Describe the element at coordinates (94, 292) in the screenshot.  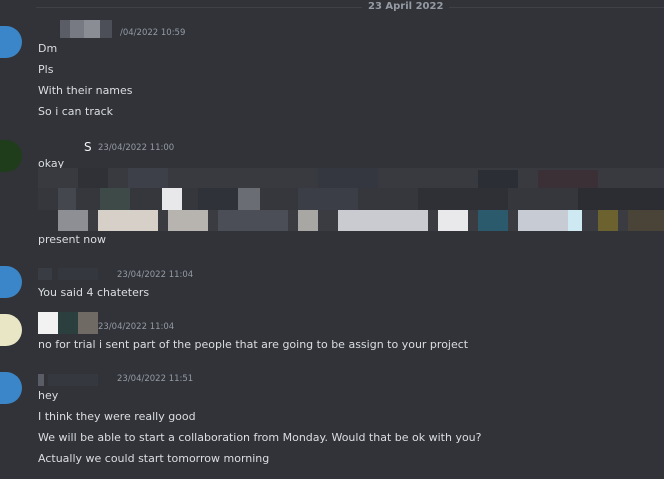
I see `message-text: You said 4 chateters` at that location.